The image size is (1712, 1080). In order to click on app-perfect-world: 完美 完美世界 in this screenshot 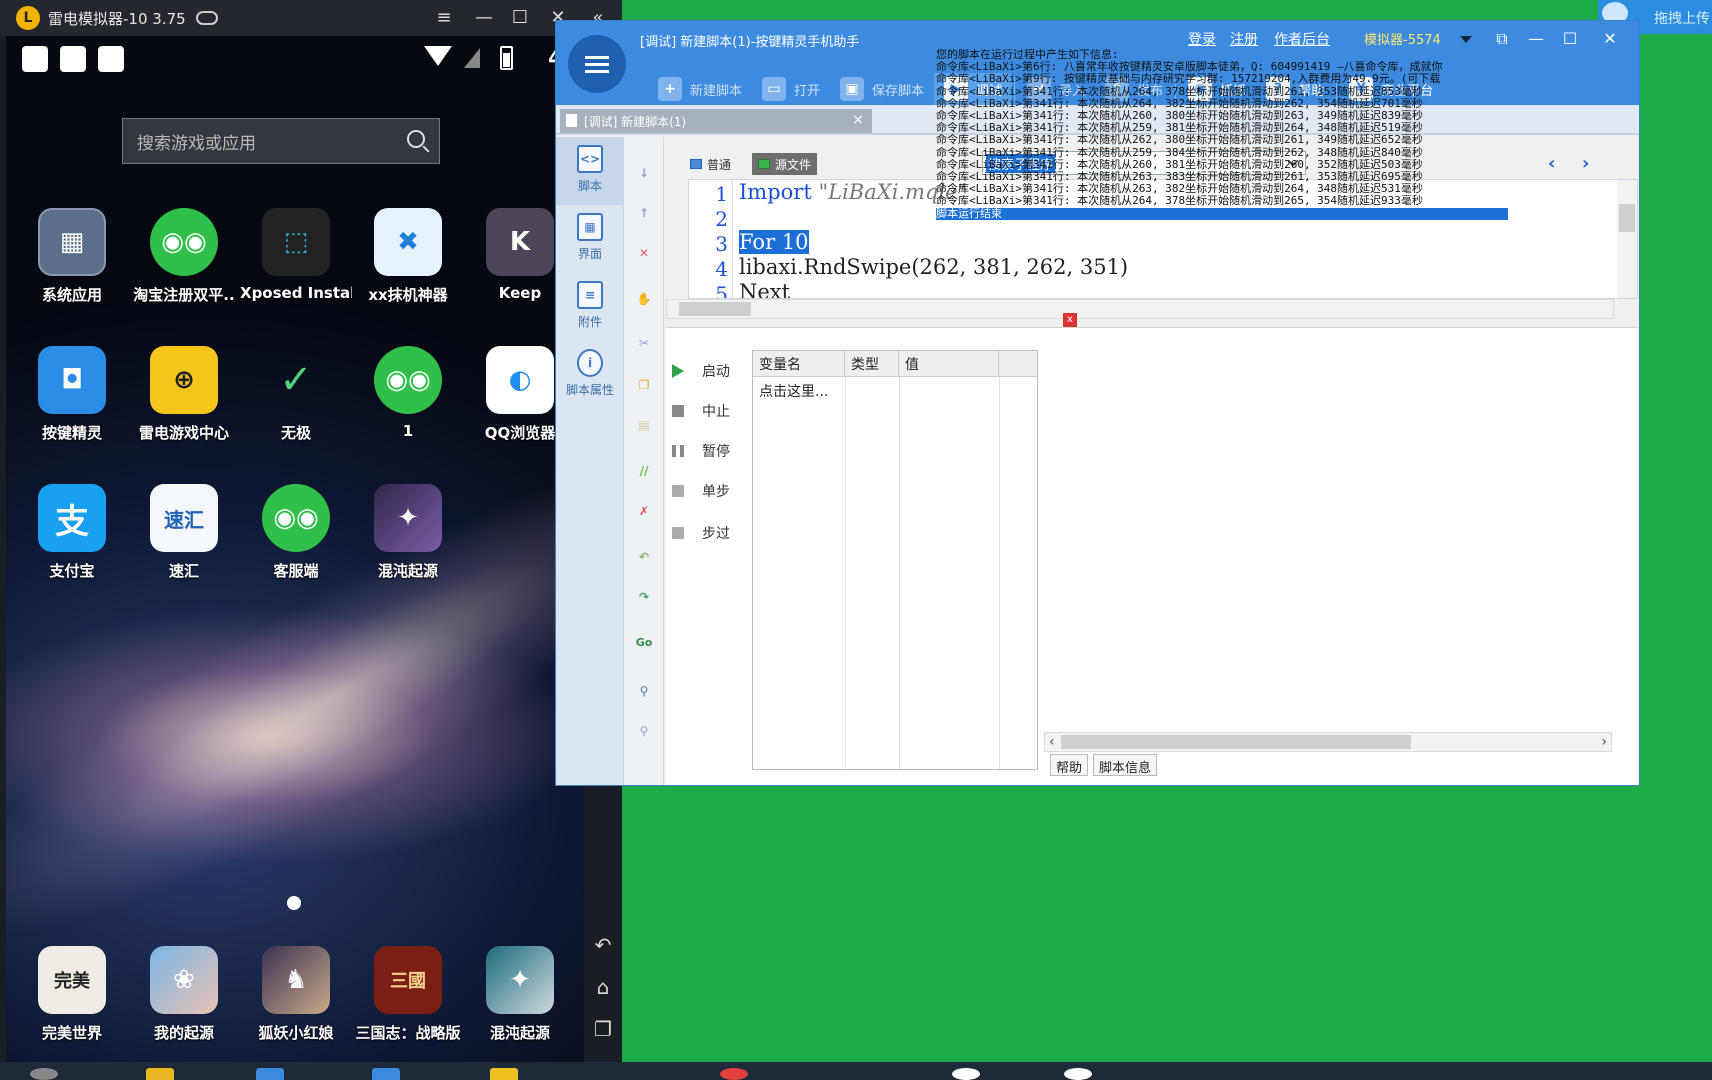, I will do `click(72, 994)`.